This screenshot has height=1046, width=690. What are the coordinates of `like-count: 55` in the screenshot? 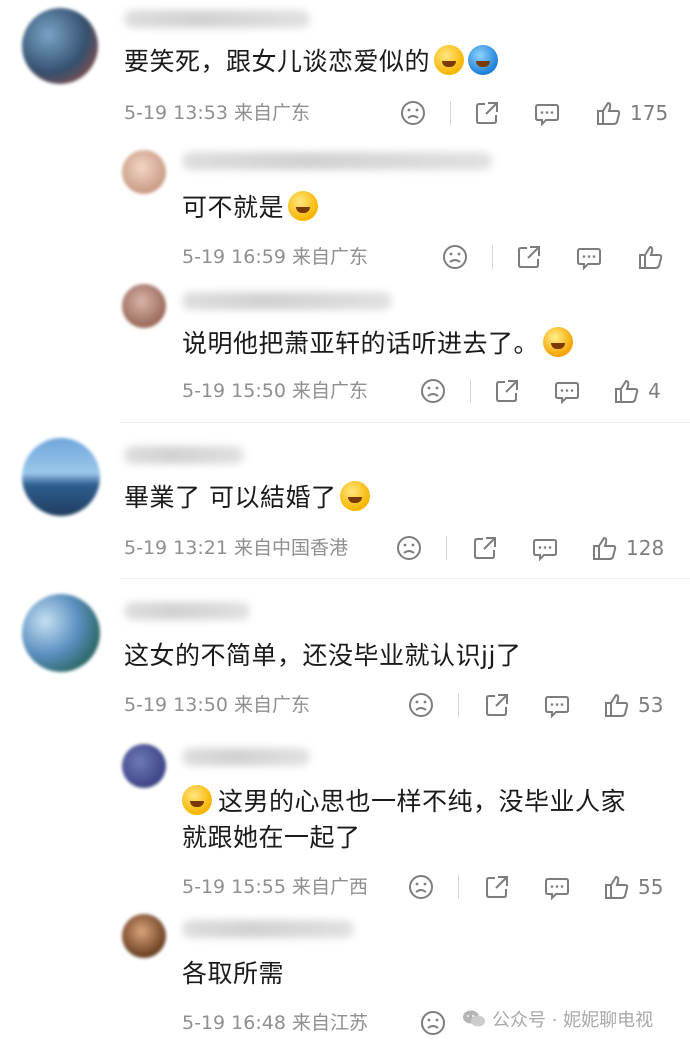 It's located at (651, 887).